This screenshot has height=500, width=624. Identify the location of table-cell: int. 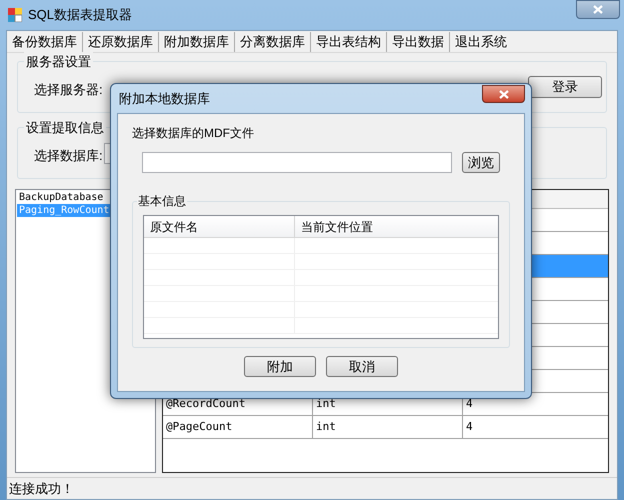
(388, 427).